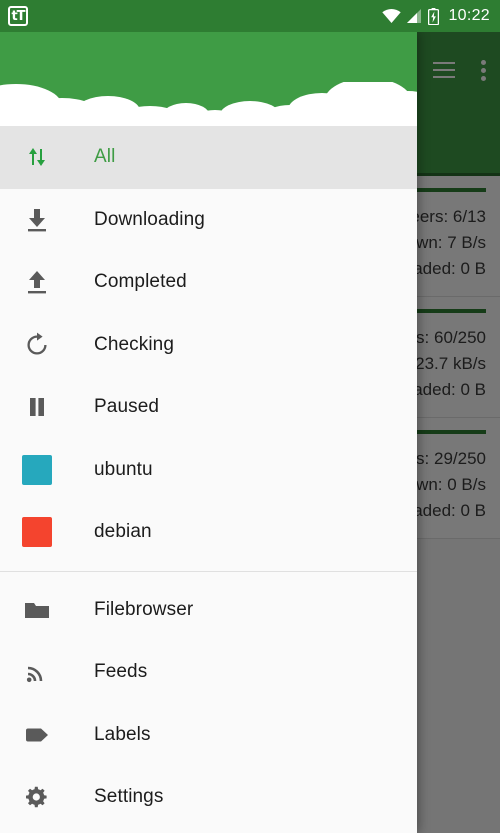 This screenshot has height=833, width=500. Describe the element at coordinates (37, 610) in the screenshot. I see `folder-icon` at that location.